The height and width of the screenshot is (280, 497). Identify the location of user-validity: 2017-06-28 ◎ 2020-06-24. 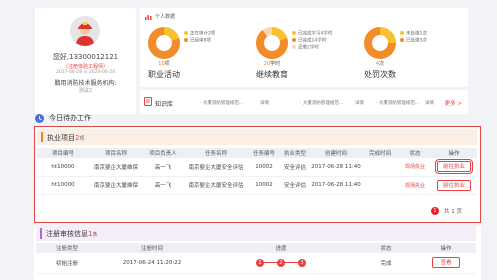
(85, 72).